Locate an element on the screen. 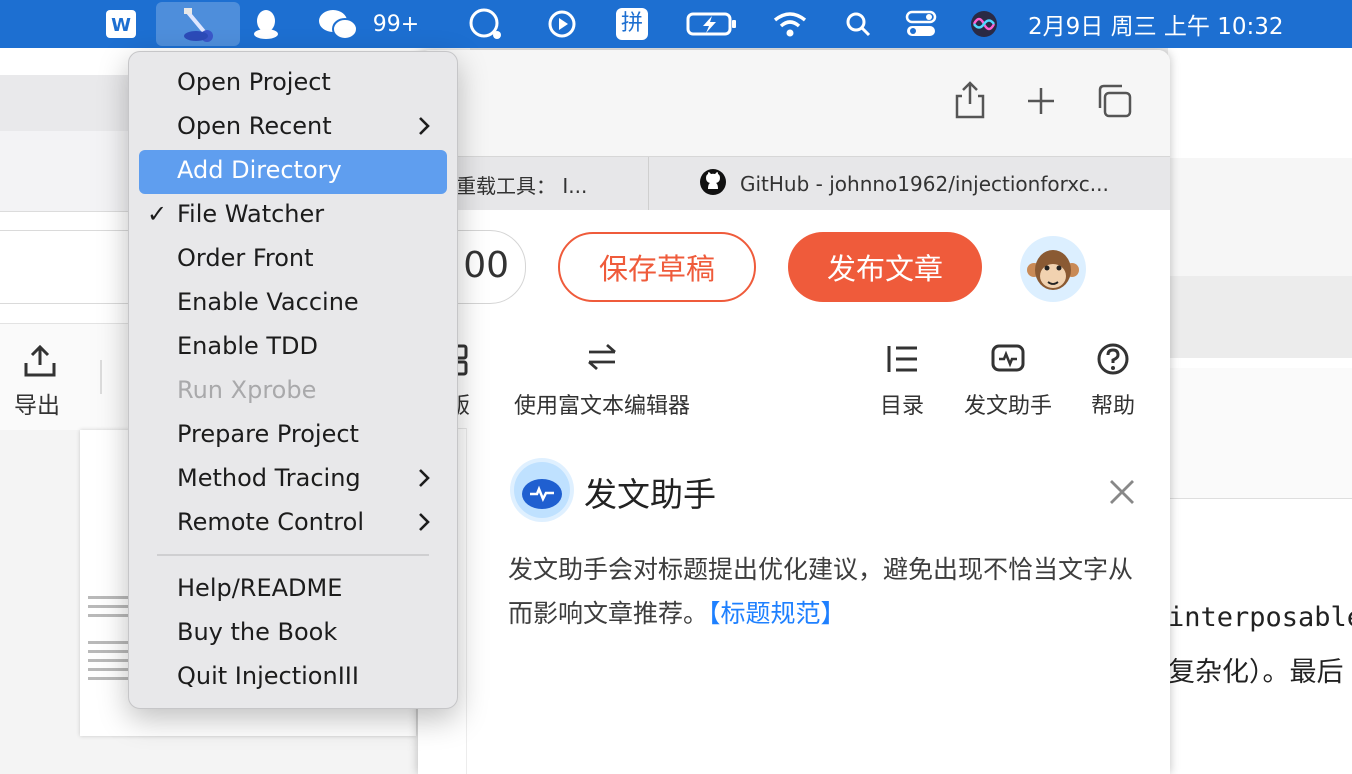  menu-item-label: Order Front is located at coordinates (245, 258).